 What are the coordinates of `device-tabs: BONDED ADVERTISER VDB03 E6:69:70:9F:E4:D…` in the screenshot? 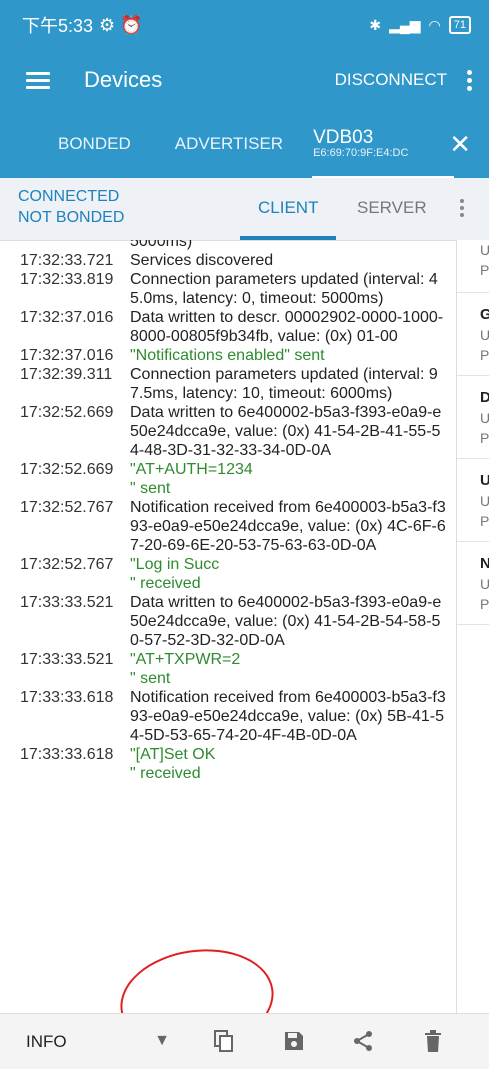 It's located at (244, 144).